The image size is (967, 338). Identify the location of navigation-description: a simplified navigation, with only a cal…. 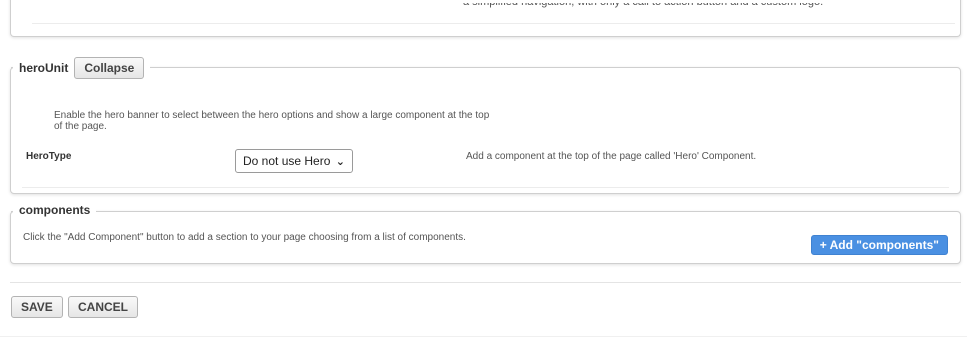
(643, 4).